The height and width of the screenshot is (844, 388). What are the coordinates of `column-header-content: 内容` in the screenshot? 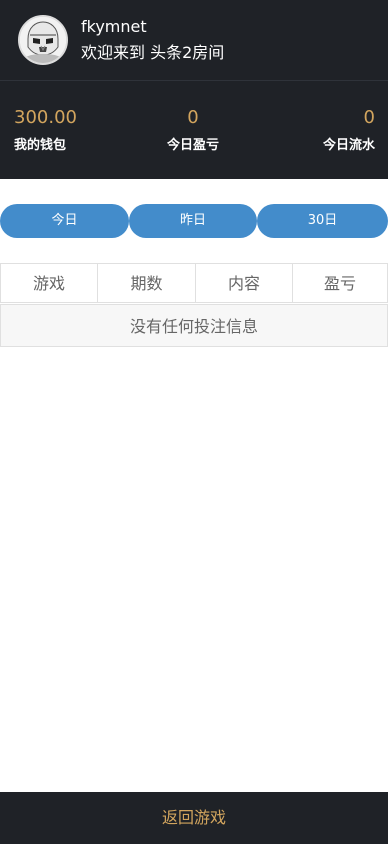 It's located at (244, 283).